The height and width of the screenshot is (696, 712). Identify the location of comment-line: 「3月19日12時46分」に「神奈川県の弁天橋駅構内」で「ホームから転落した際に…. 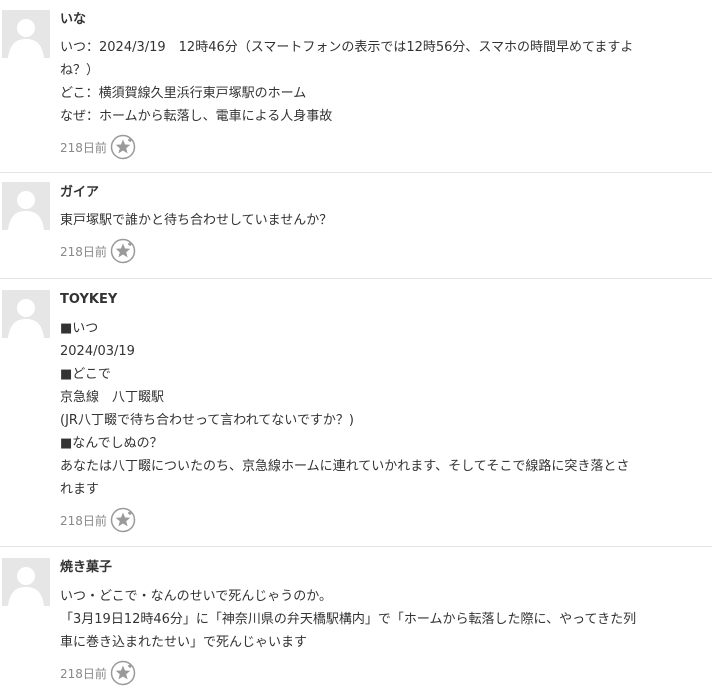
(348, 619).